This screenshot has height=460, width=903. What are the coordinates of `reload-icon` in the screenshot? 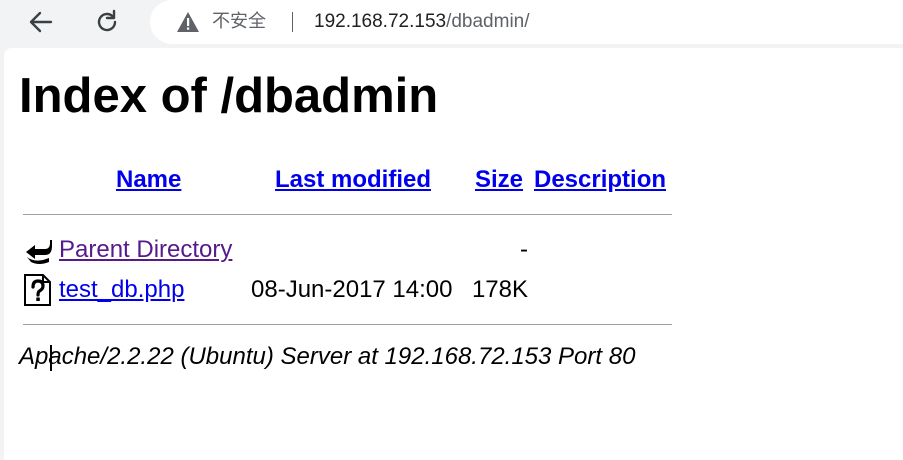 It's located at (107, 20).